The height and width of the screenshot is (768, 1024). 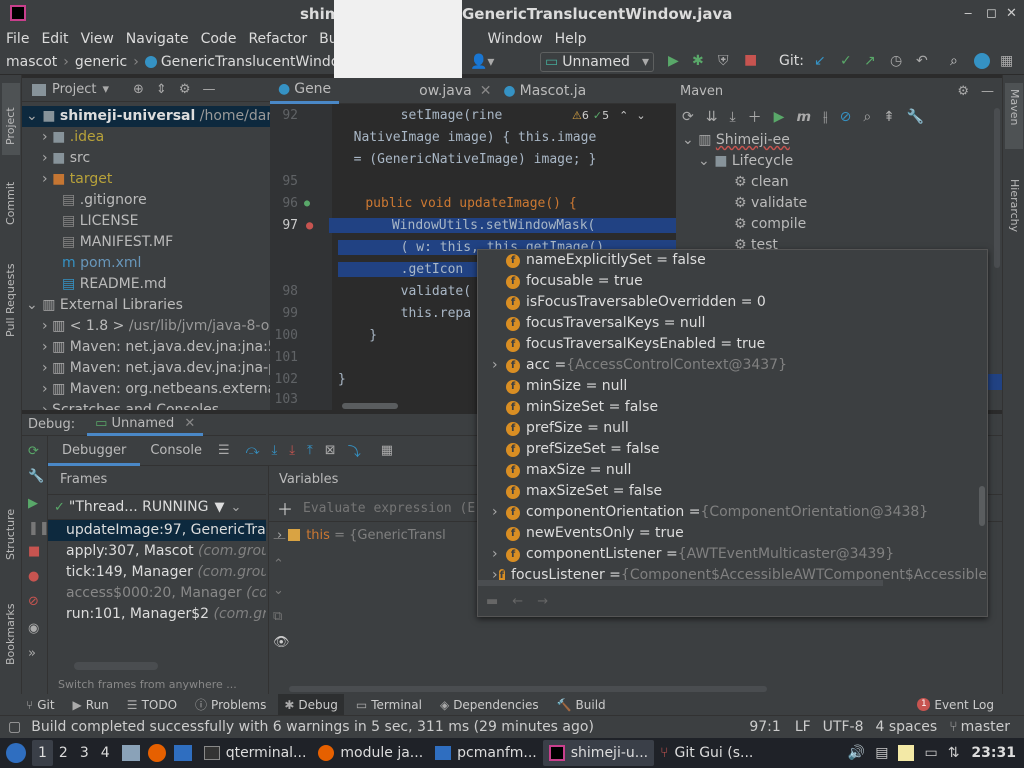 What do you see at coordinates (445, 91) in the screenshot?
I see `tab-window: ow.java` at bounding box center [445, 91].